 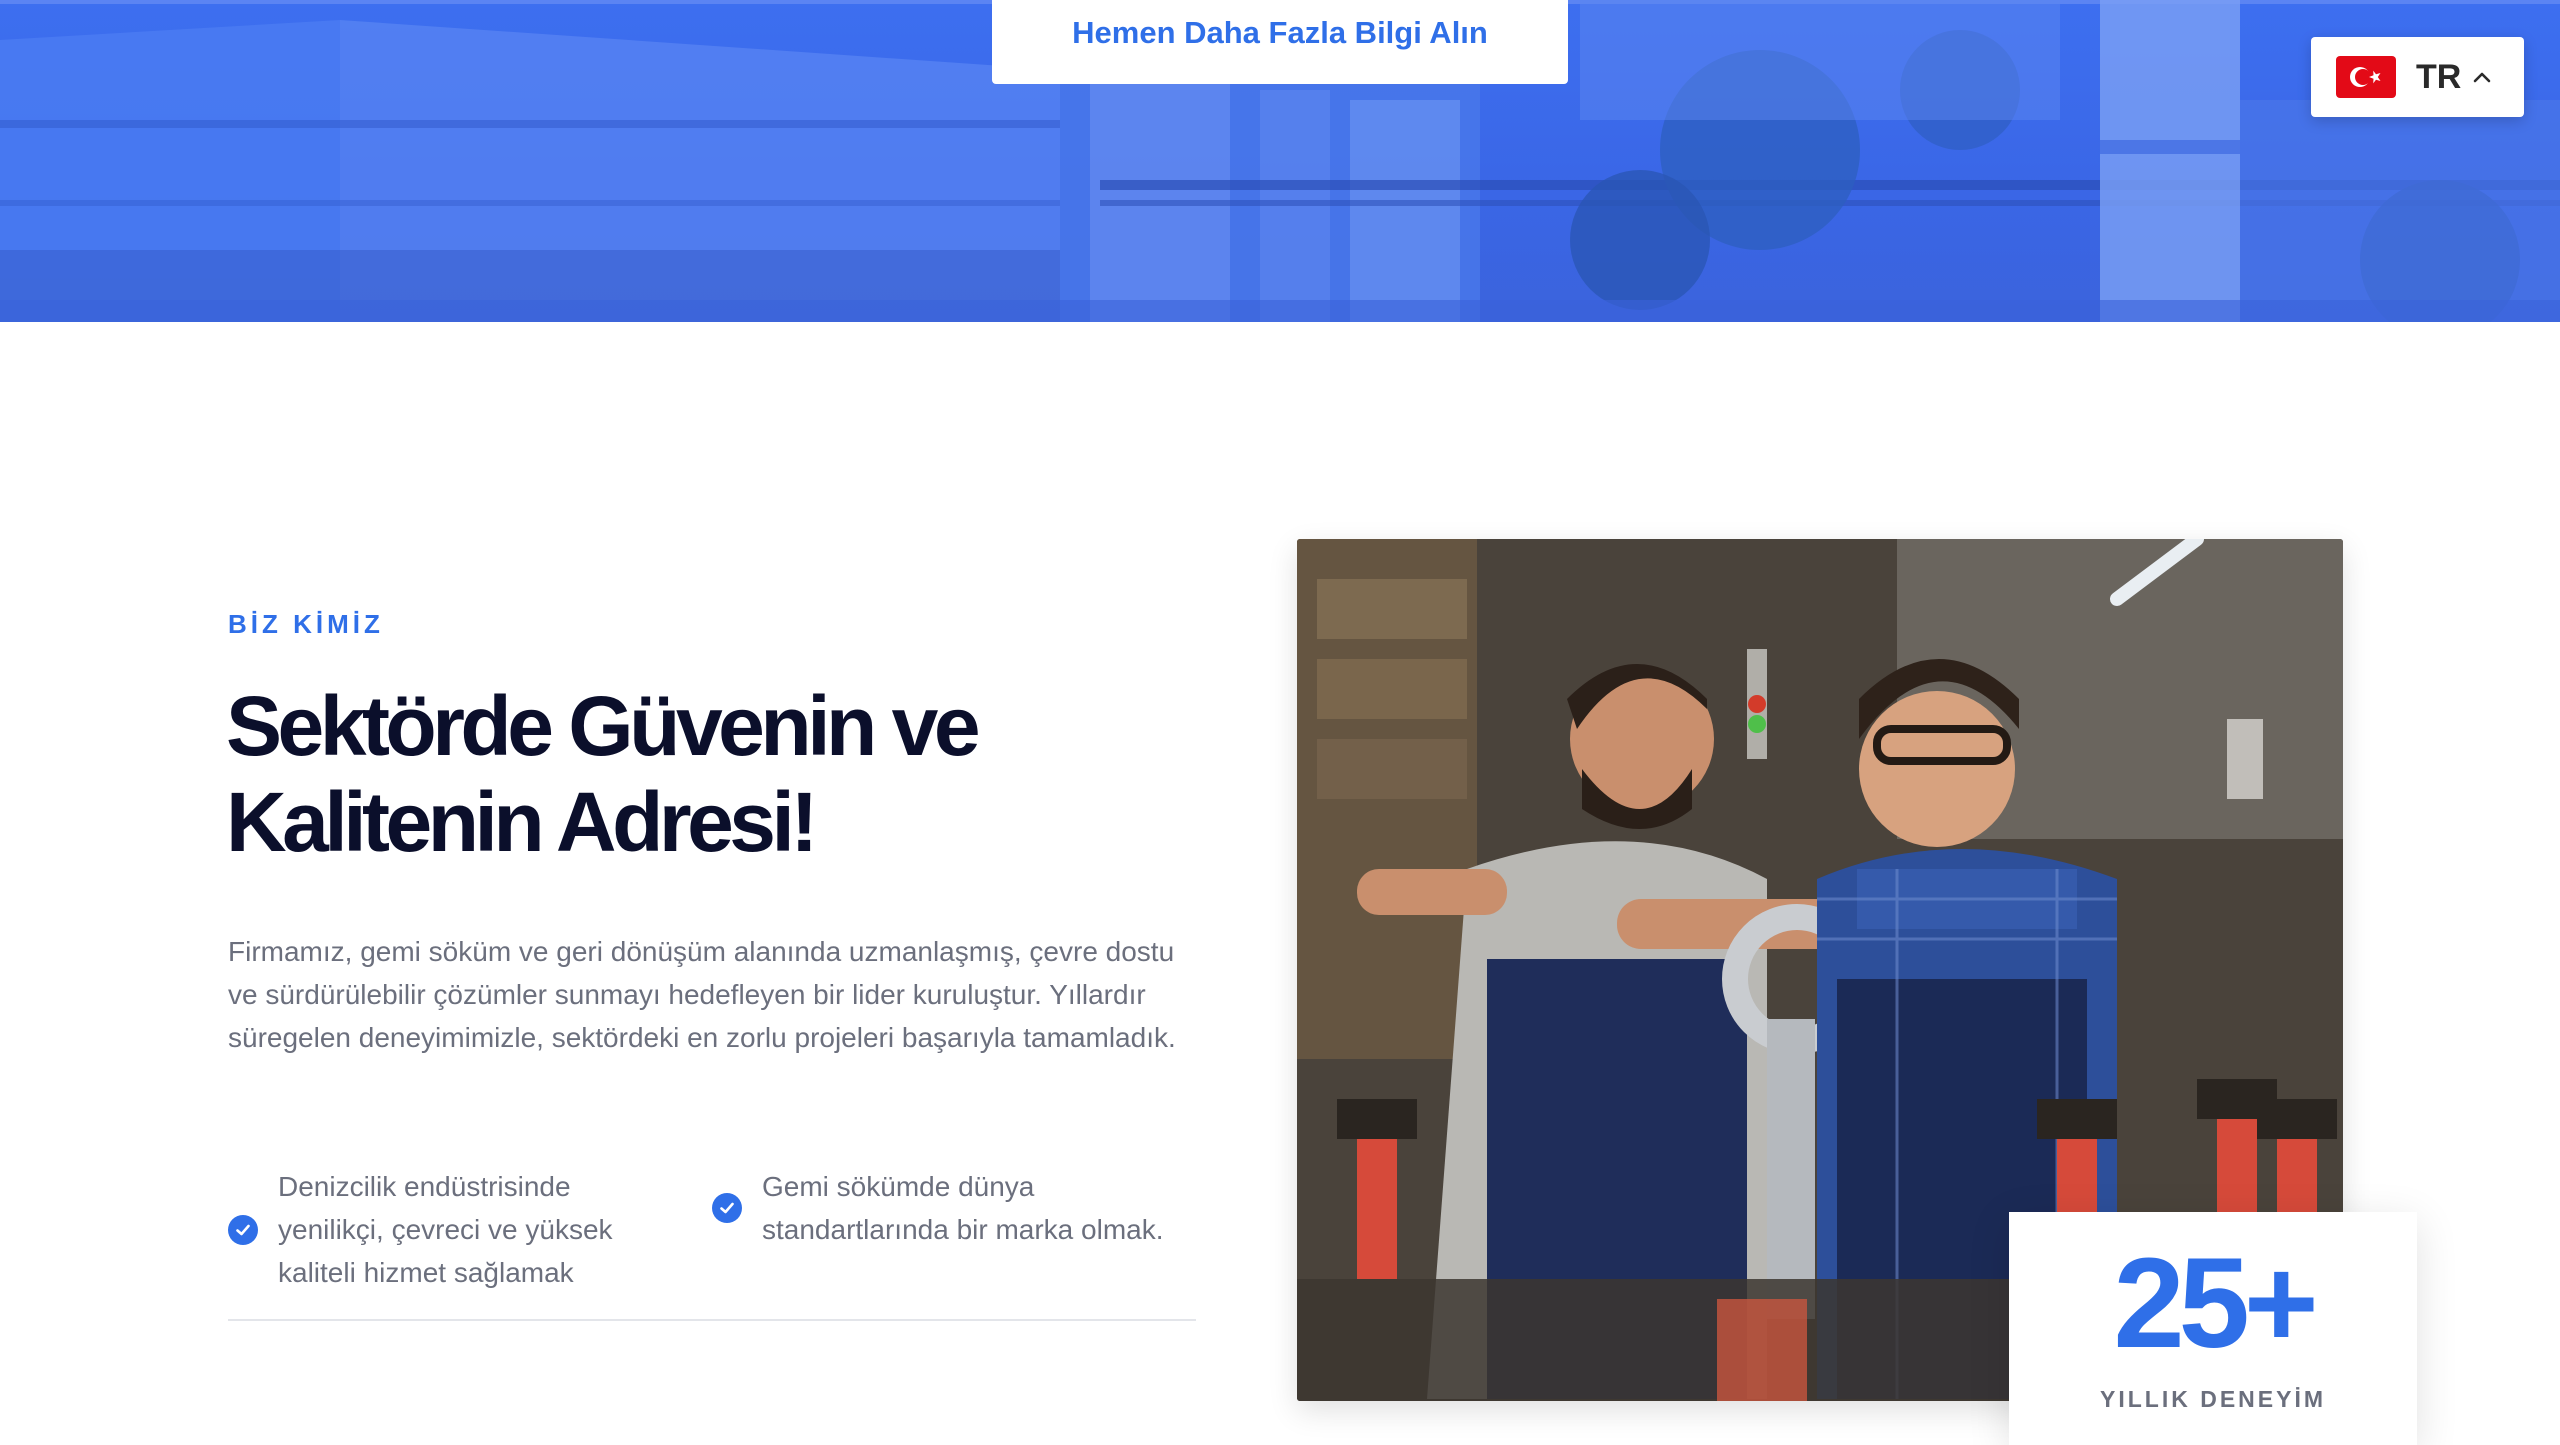 I want to click on experience-badge: 25+ YILLIK DENEYİM, so click(x=2213, y=1328).